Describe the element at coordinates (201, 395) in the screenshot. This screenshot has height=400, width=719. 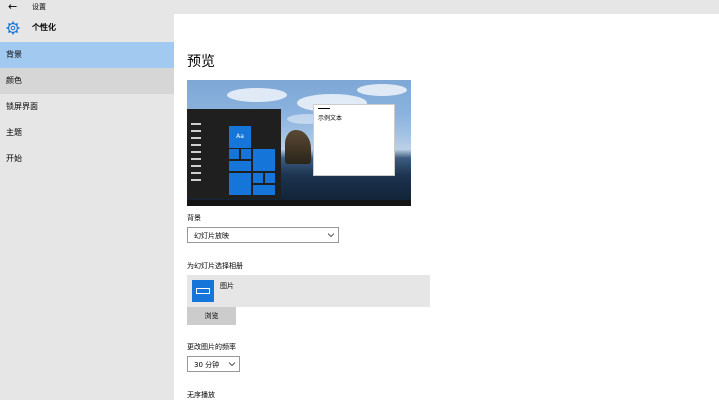
I see `shuffle-label: 无序播放` at that location.